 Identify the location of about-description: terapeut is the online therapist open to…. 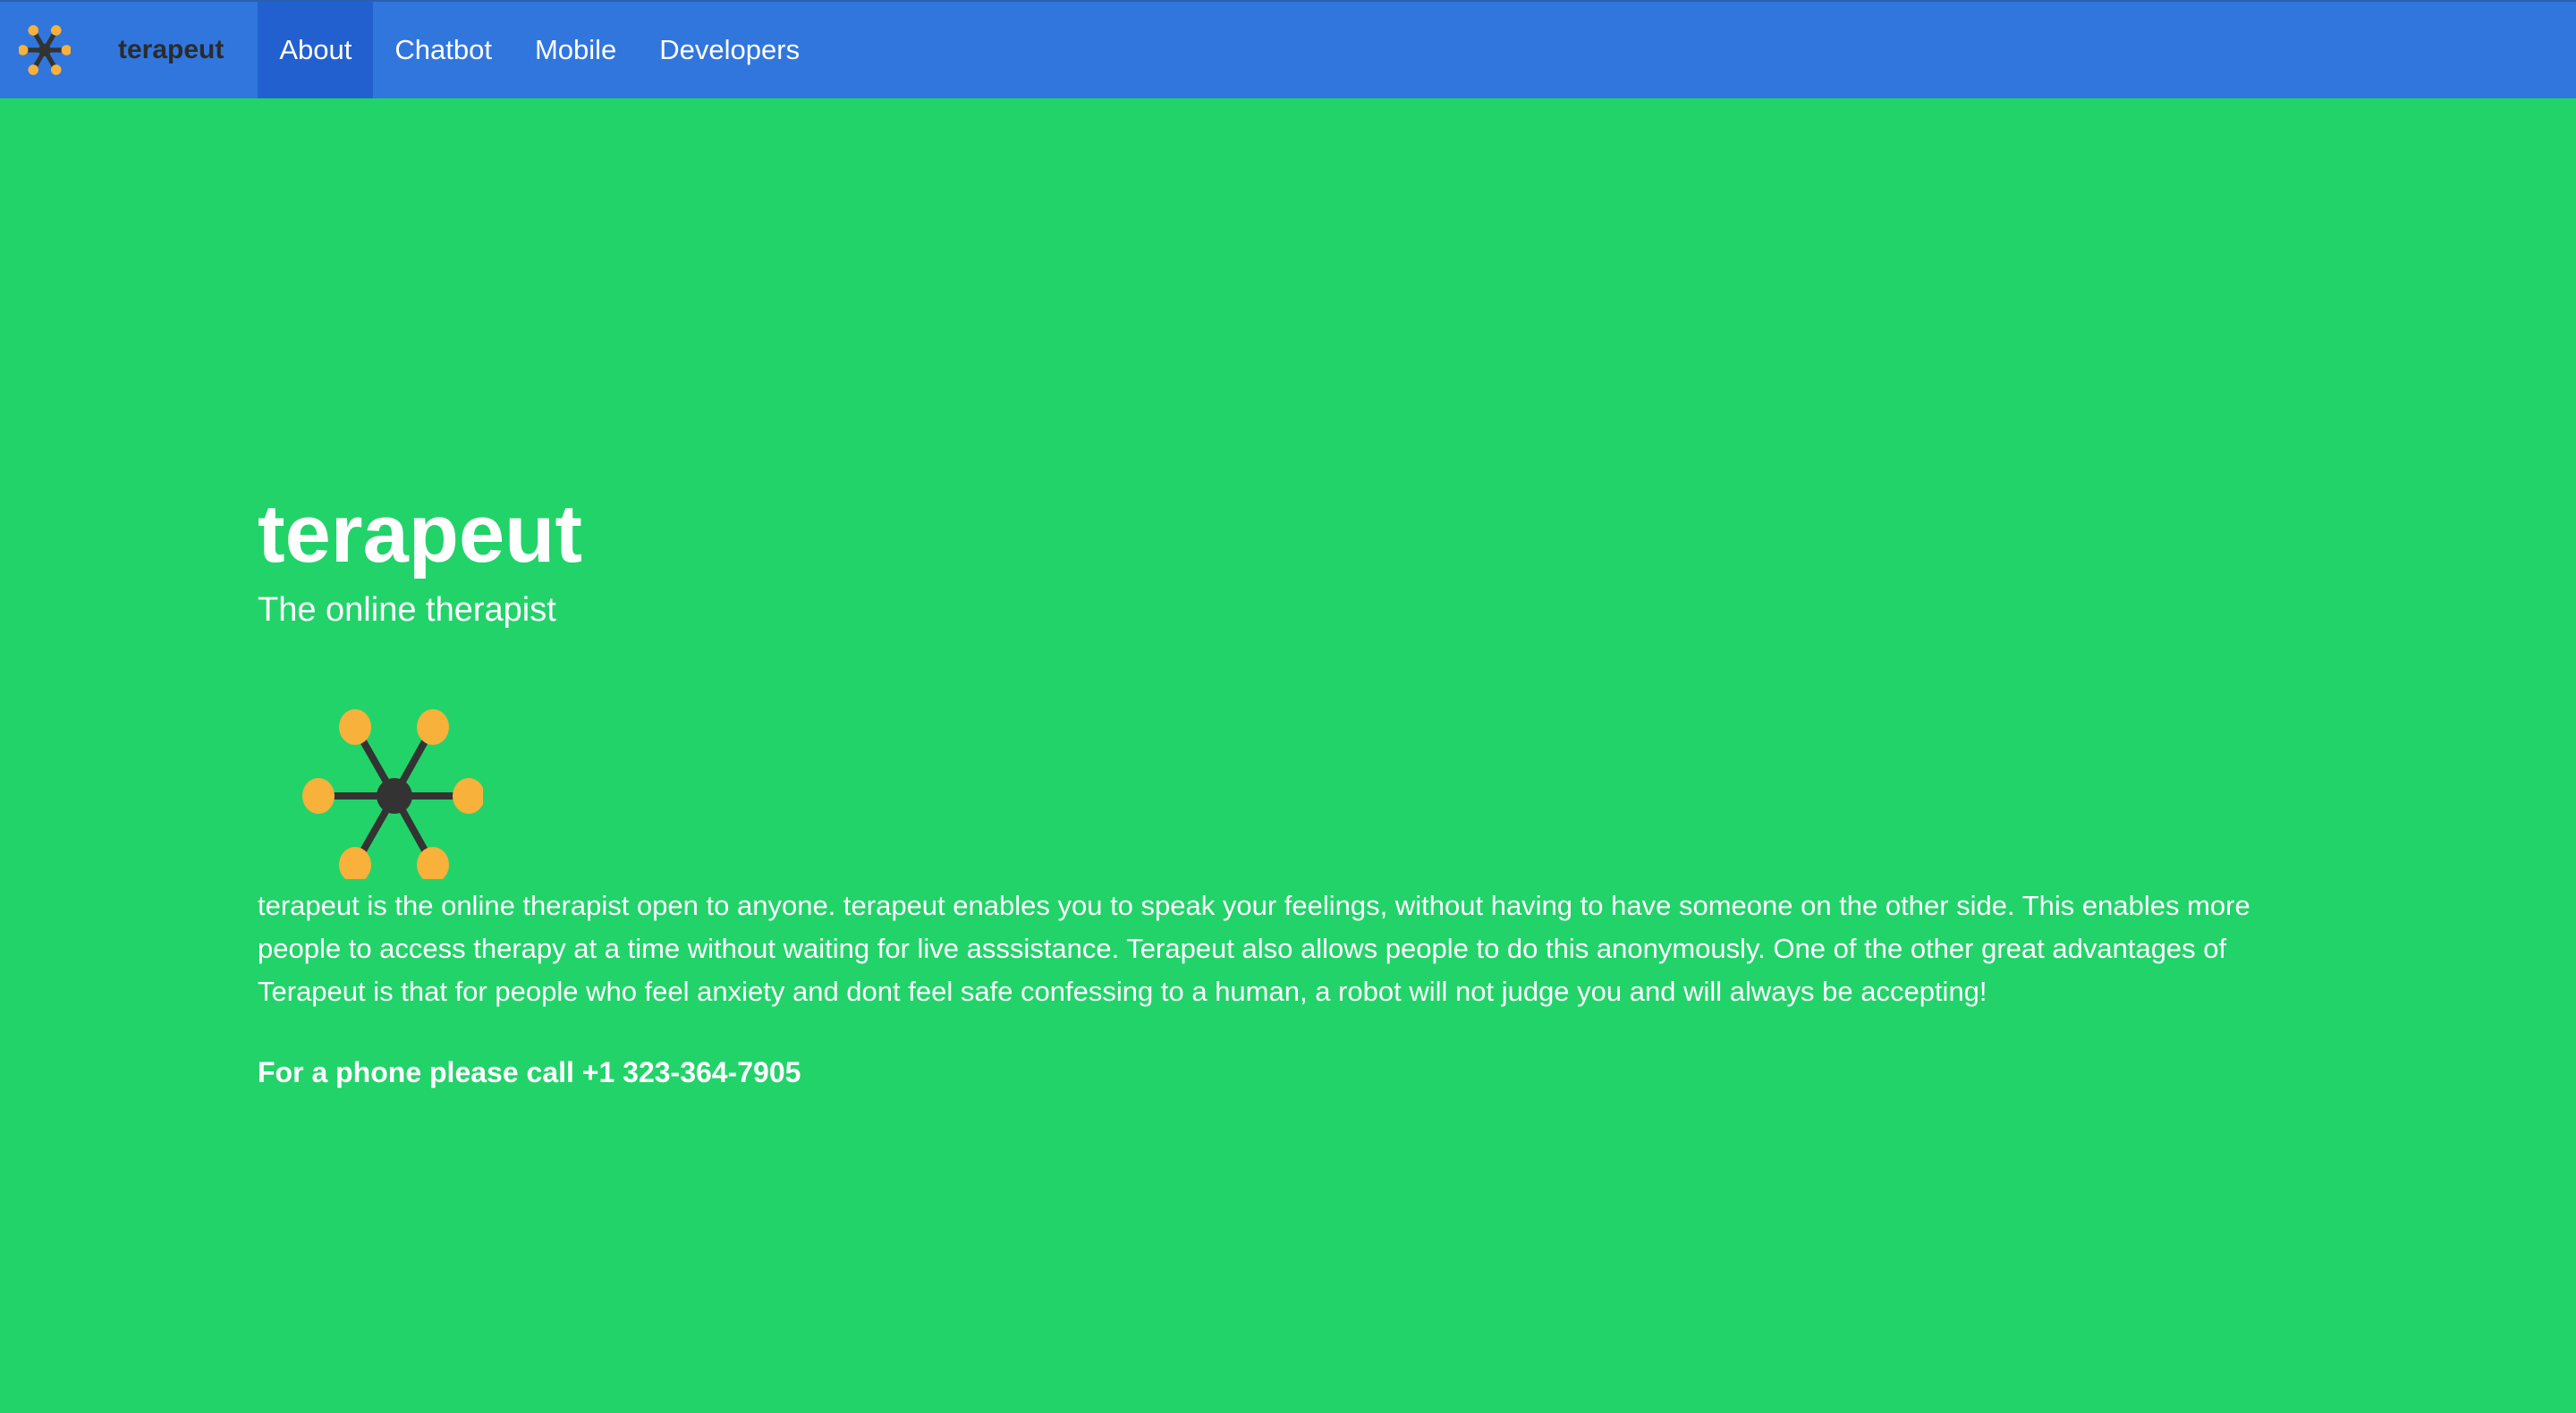
(1254, 948).